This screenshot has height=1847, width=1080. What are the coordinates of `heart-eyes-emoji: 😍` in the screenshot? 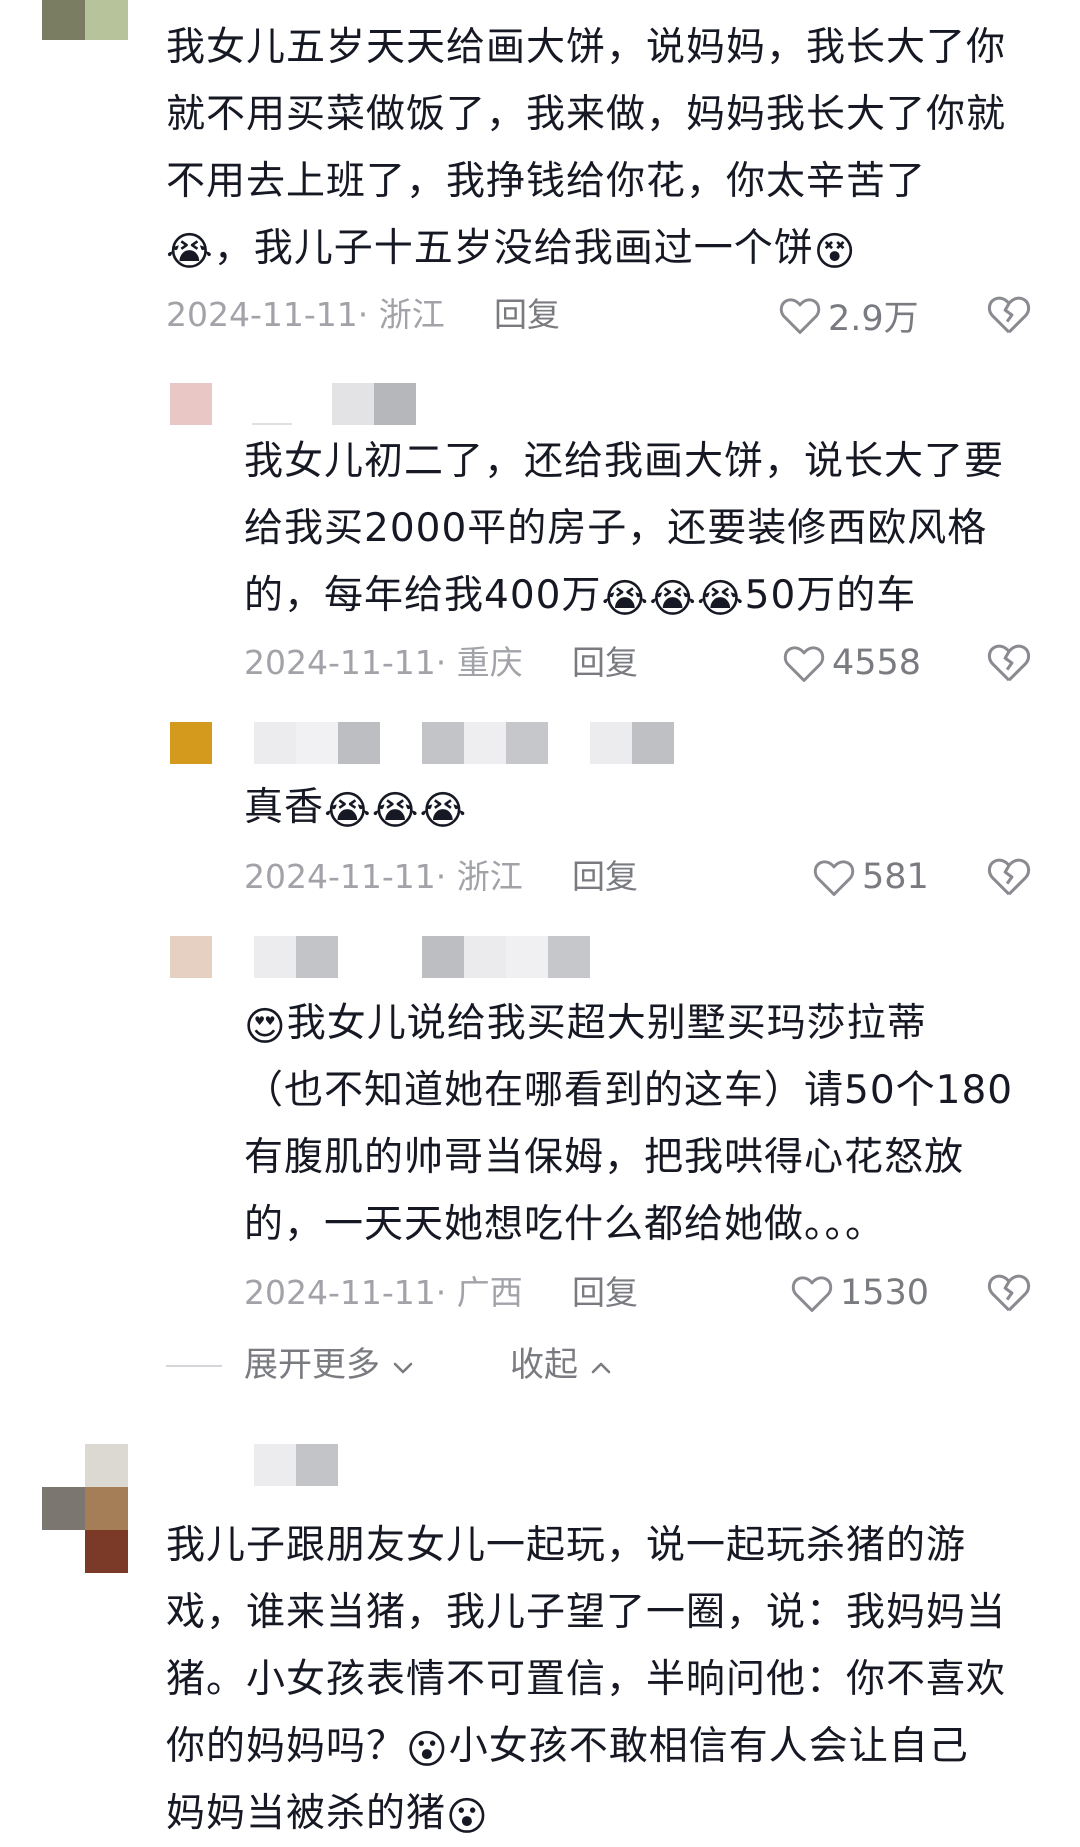 It's located at (265, 1027).